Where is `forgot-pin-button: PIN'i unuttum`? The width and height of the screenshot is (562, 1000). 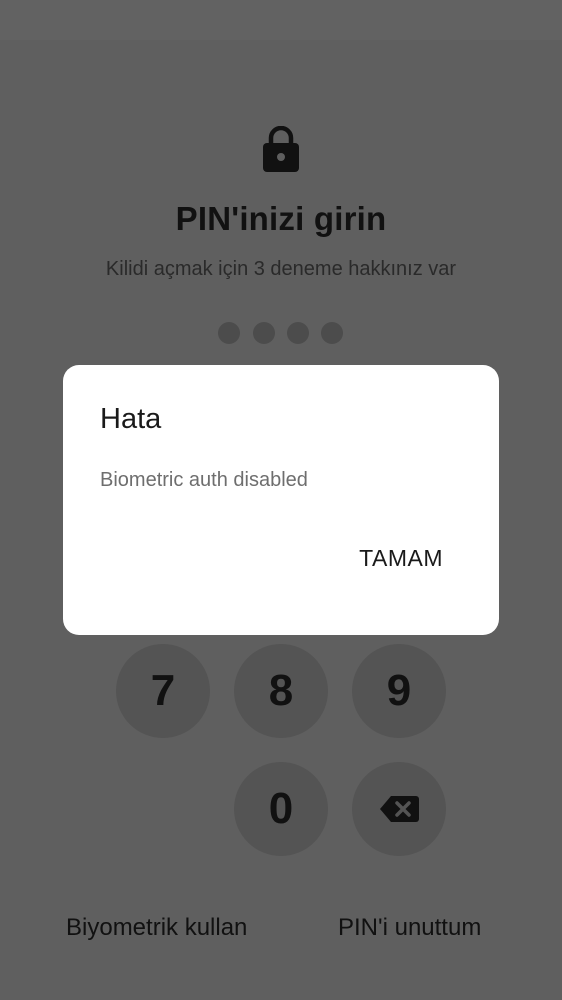 forgot-pin-button: PIN'i unuttum is located at coordinates (409, 928).